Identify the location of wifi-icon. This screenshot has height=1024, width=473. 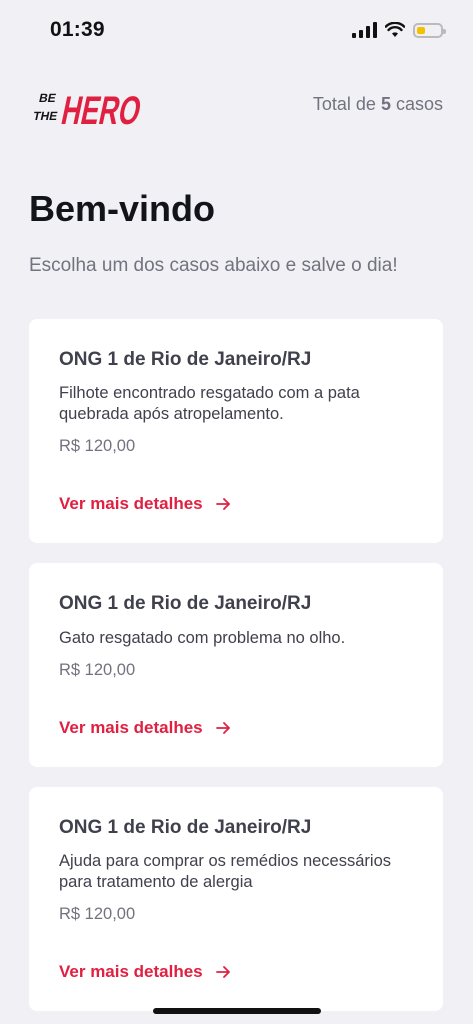
(395, 29).